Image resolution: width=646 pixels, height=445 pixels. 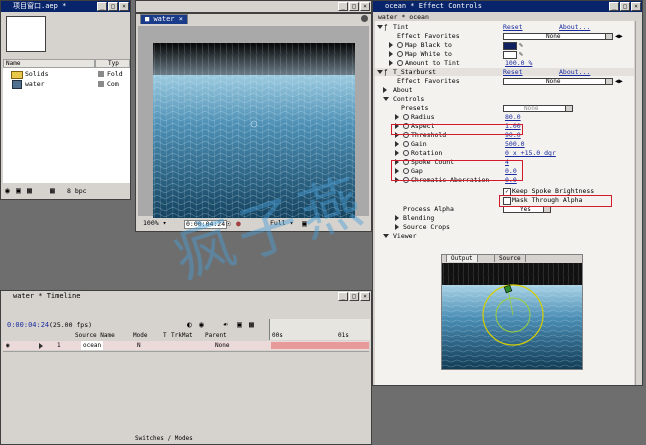 What do you see at coordinates (504, 227) in the screenshot?
I see `source-crops-row: Source Crops` at bounding box center [504, 227].